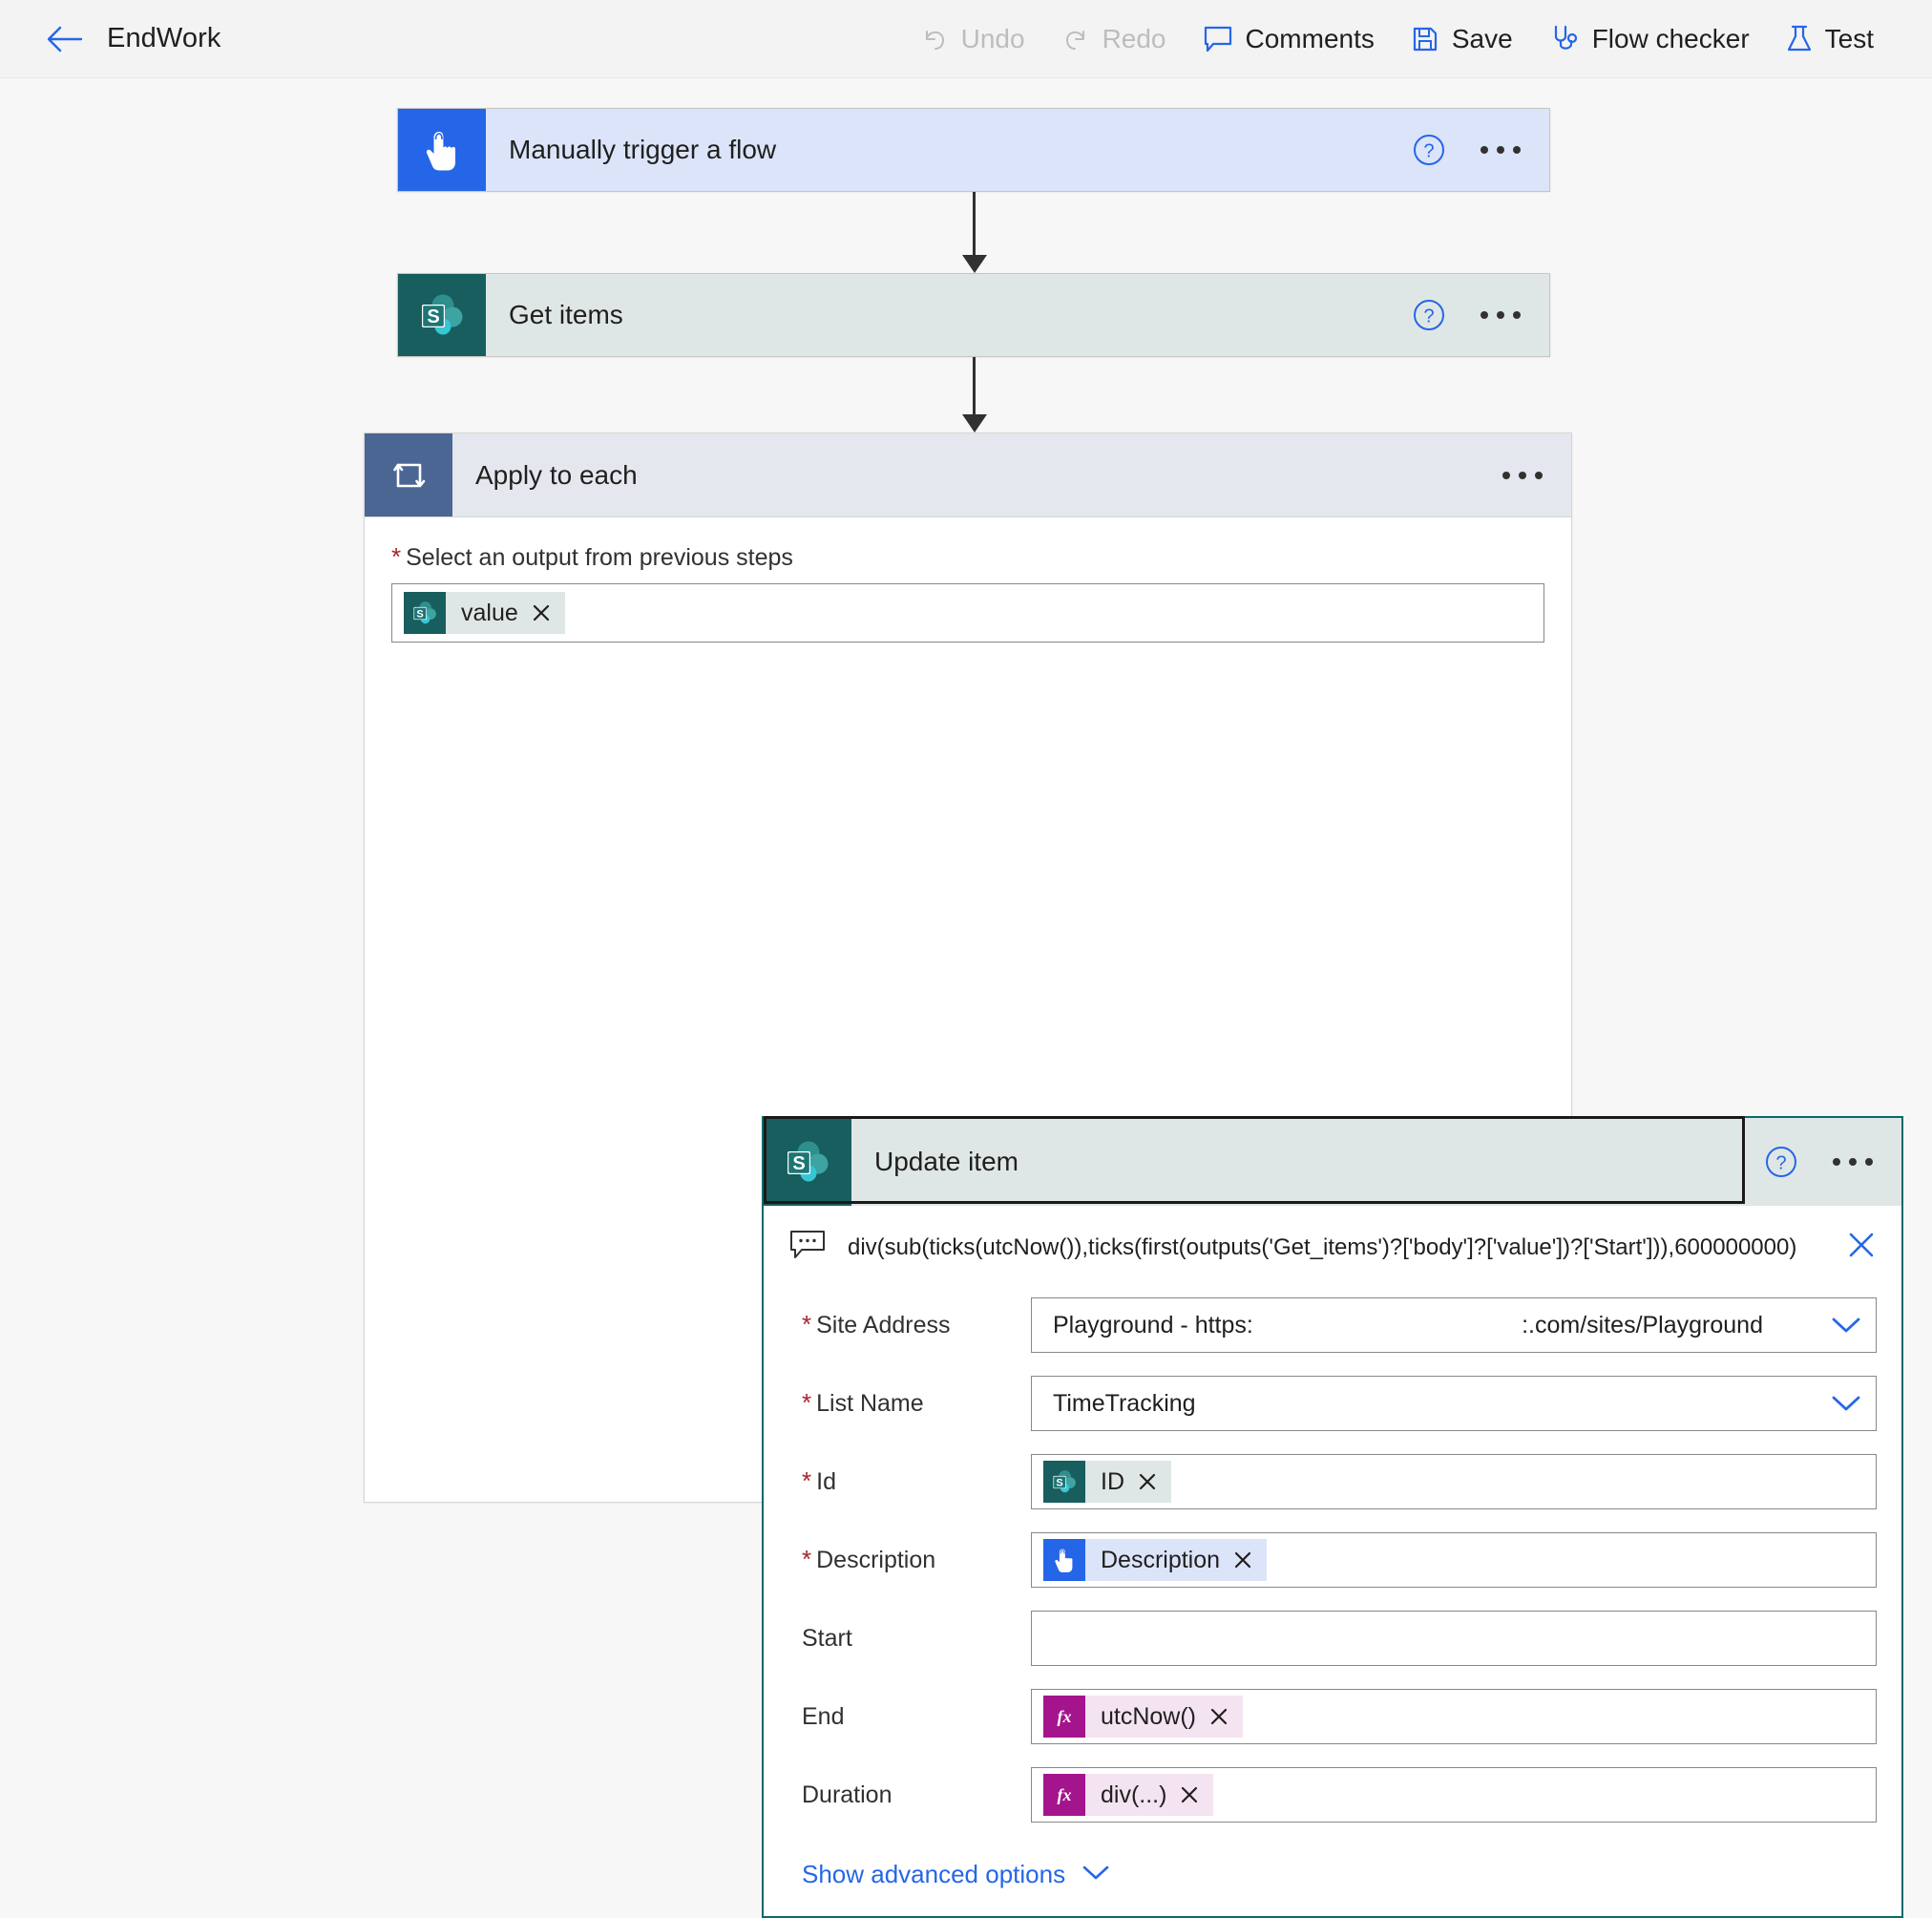 The width and height of the screenshot is (1932, 1918). I want to click on redo-icon, so click(1075, 39).